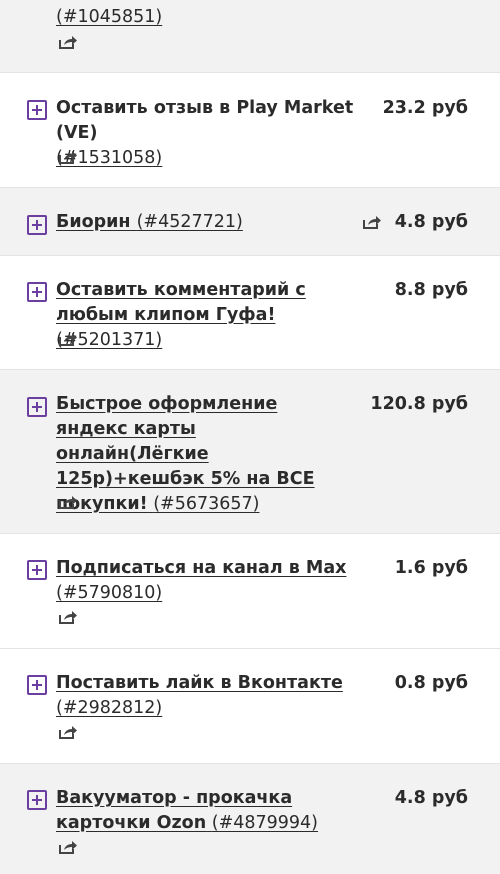 The width and height of the screenshot is (500, 874). Describe the element at coordinates (189, 222) in the screenshot. I see `task-id: (#4527721)` at that location.